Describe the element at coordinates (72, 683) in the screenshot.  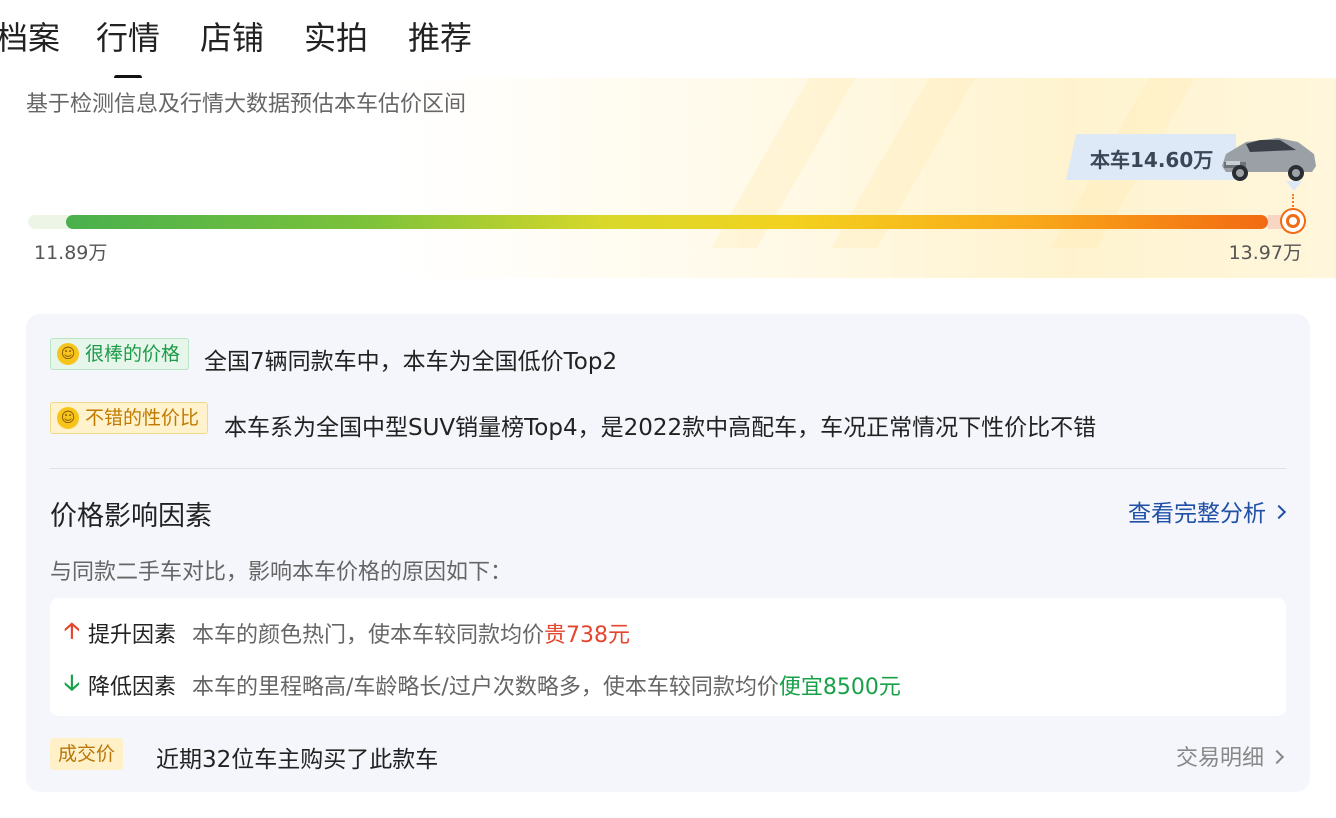
I see `arrow-down-icon: 🡣` at that location.